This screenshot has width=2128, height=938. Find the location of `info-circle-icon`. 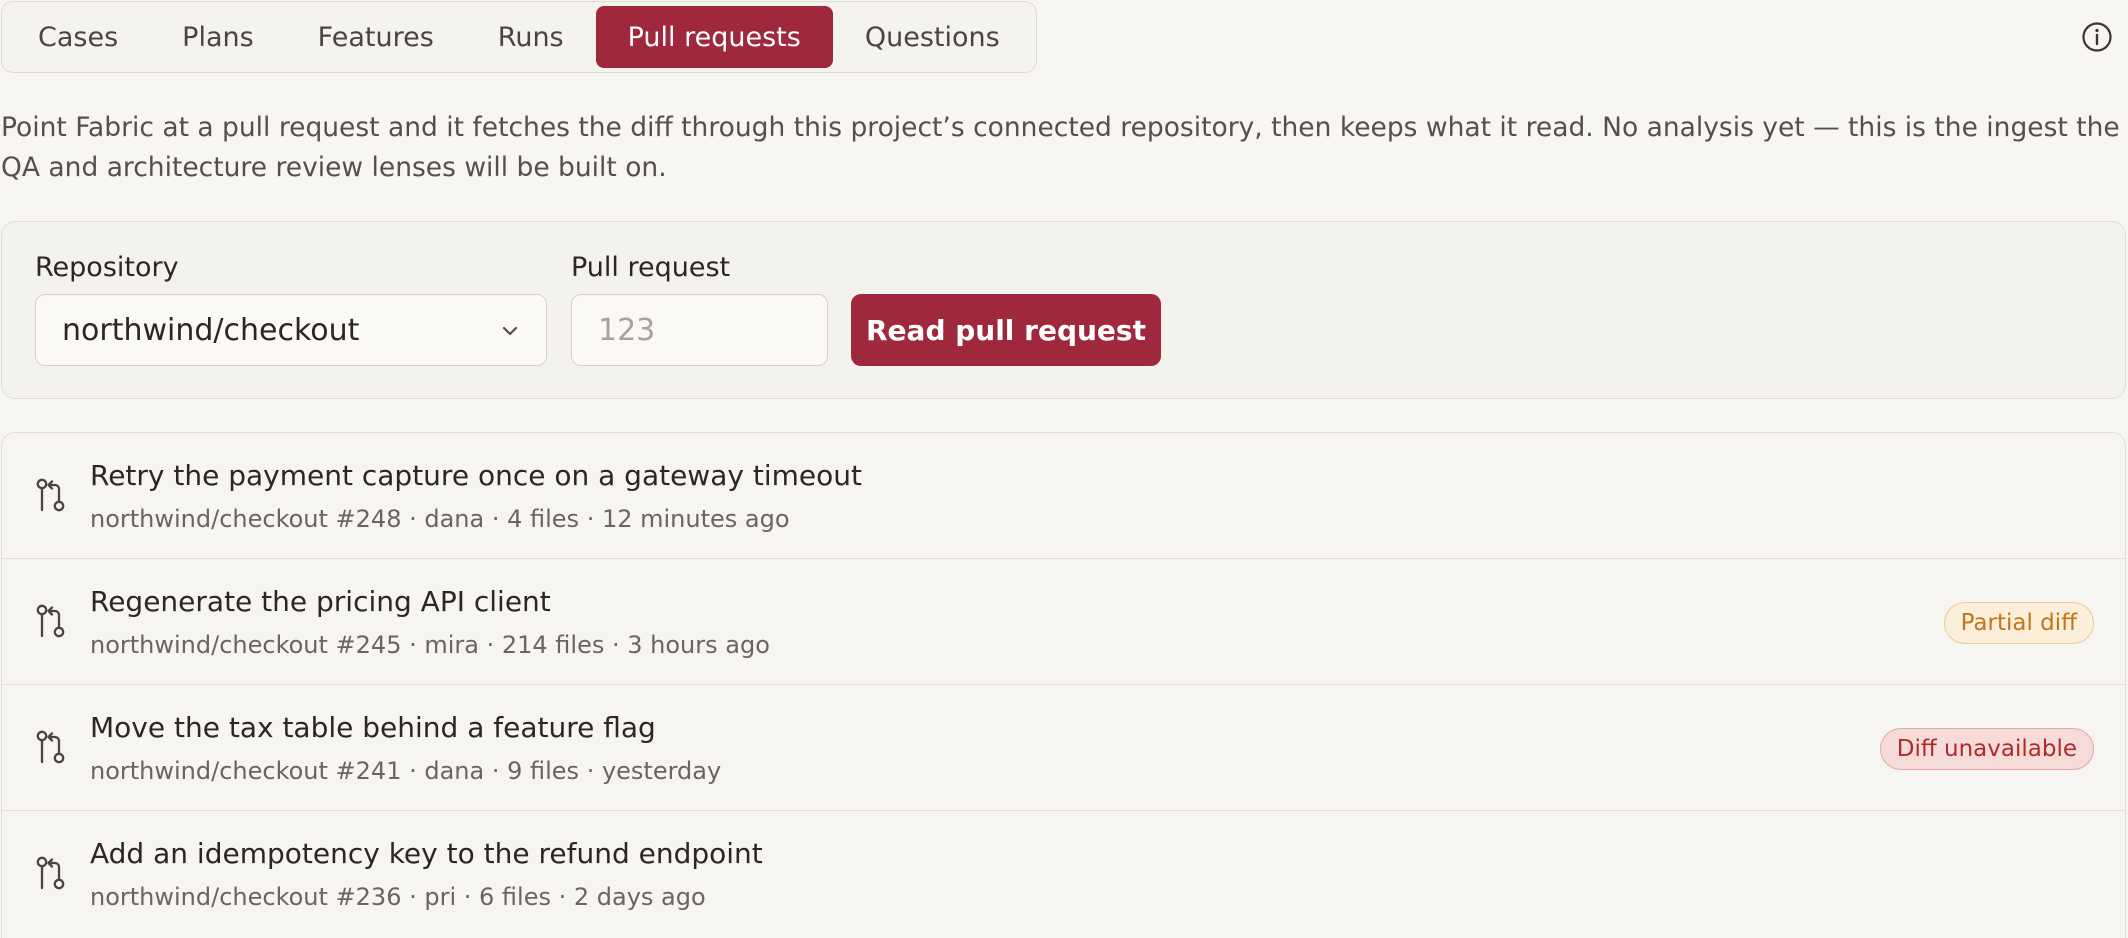

info-circle-icon is located at coordinates (2097, 37).